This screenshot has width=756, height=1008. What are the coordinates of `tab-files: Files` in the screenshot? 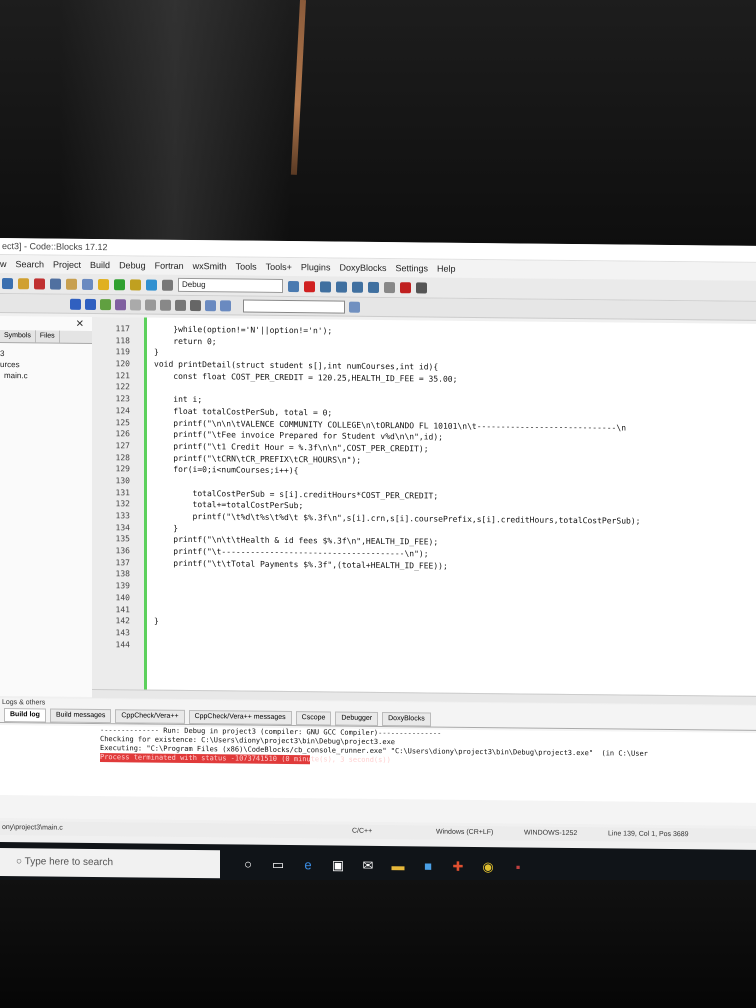 It's located at (47, 336).